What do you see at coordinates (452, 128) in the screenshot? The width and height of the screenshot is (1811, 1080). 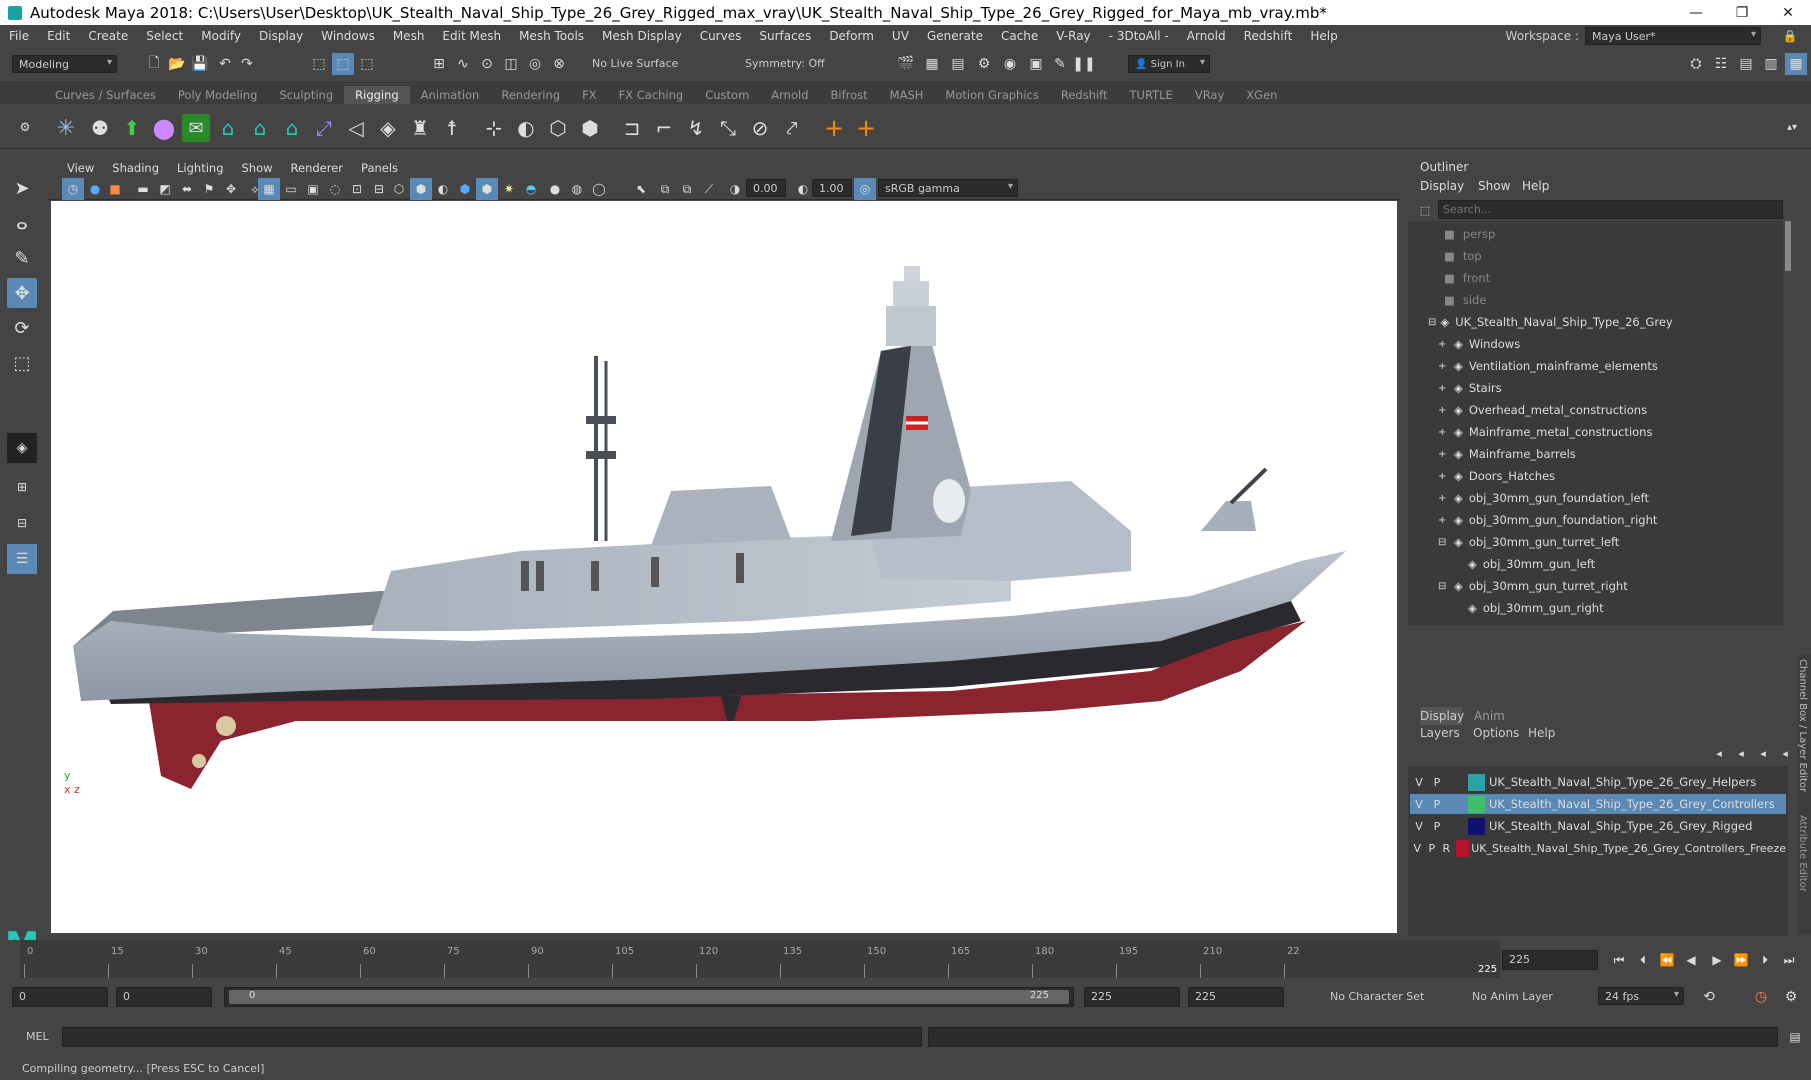 I see `skeleton-icon: ☨` at bounding box center [452, 128].